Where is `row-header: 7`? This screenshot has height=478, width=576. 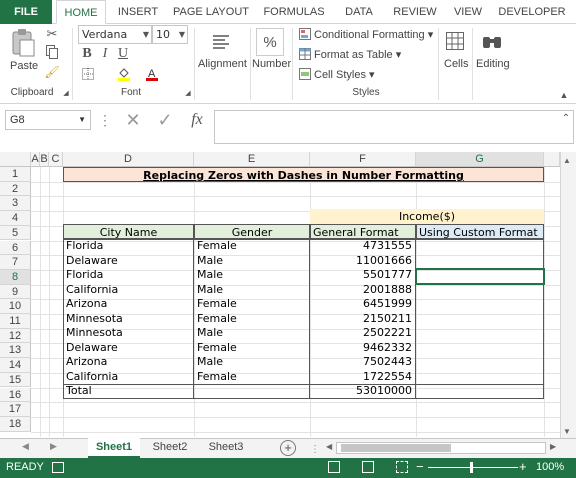 row-header: 7 is located at coordinates (15, 262).